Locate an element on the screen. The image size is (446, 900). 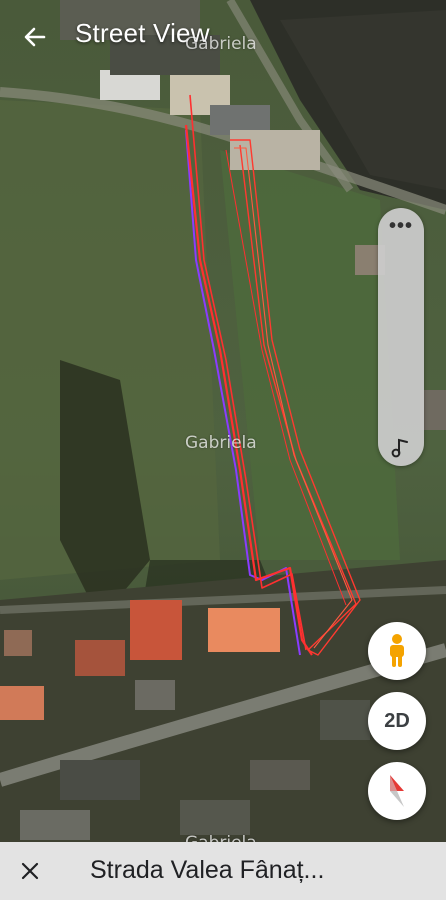
elevation-slider: ••• is located at coordinates (401, 337).